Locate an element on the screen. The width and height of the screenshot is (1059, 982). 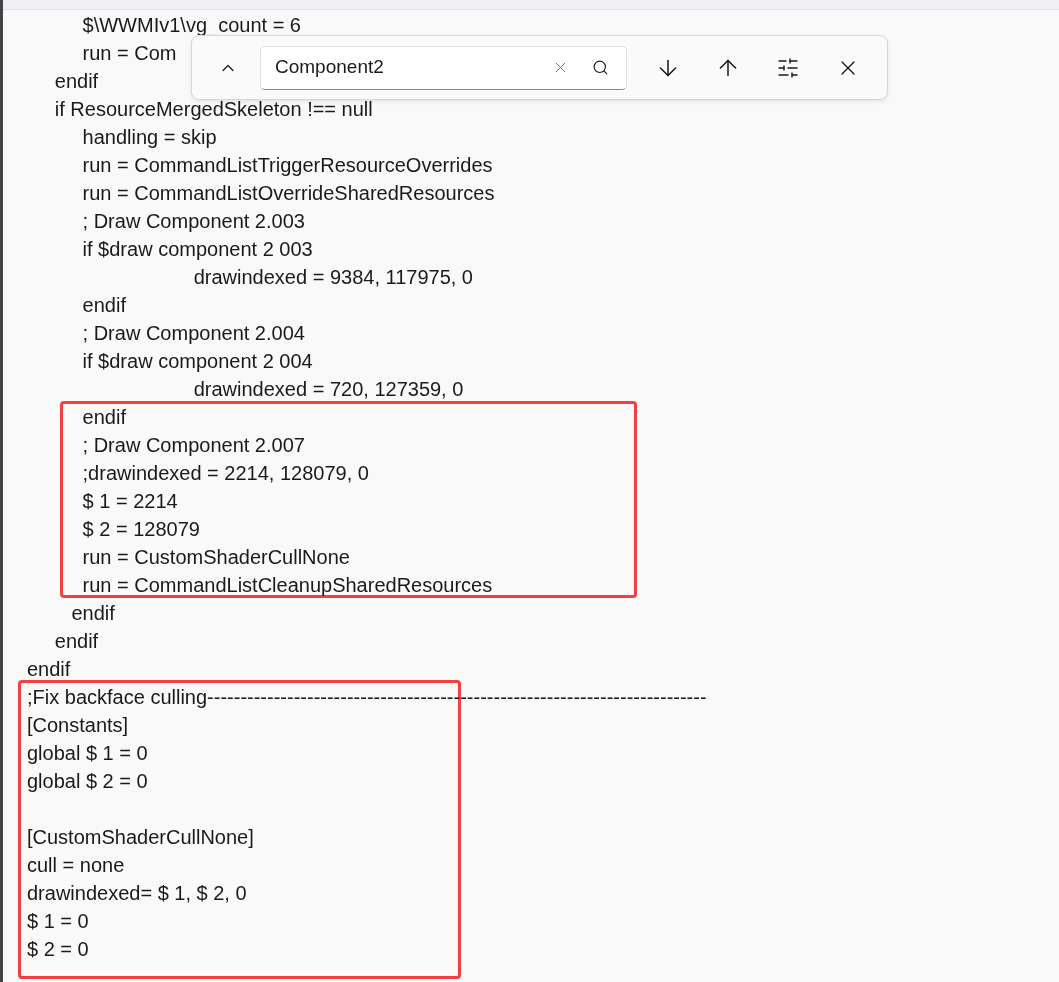
settings-icon is located at coordinates (788, 67).